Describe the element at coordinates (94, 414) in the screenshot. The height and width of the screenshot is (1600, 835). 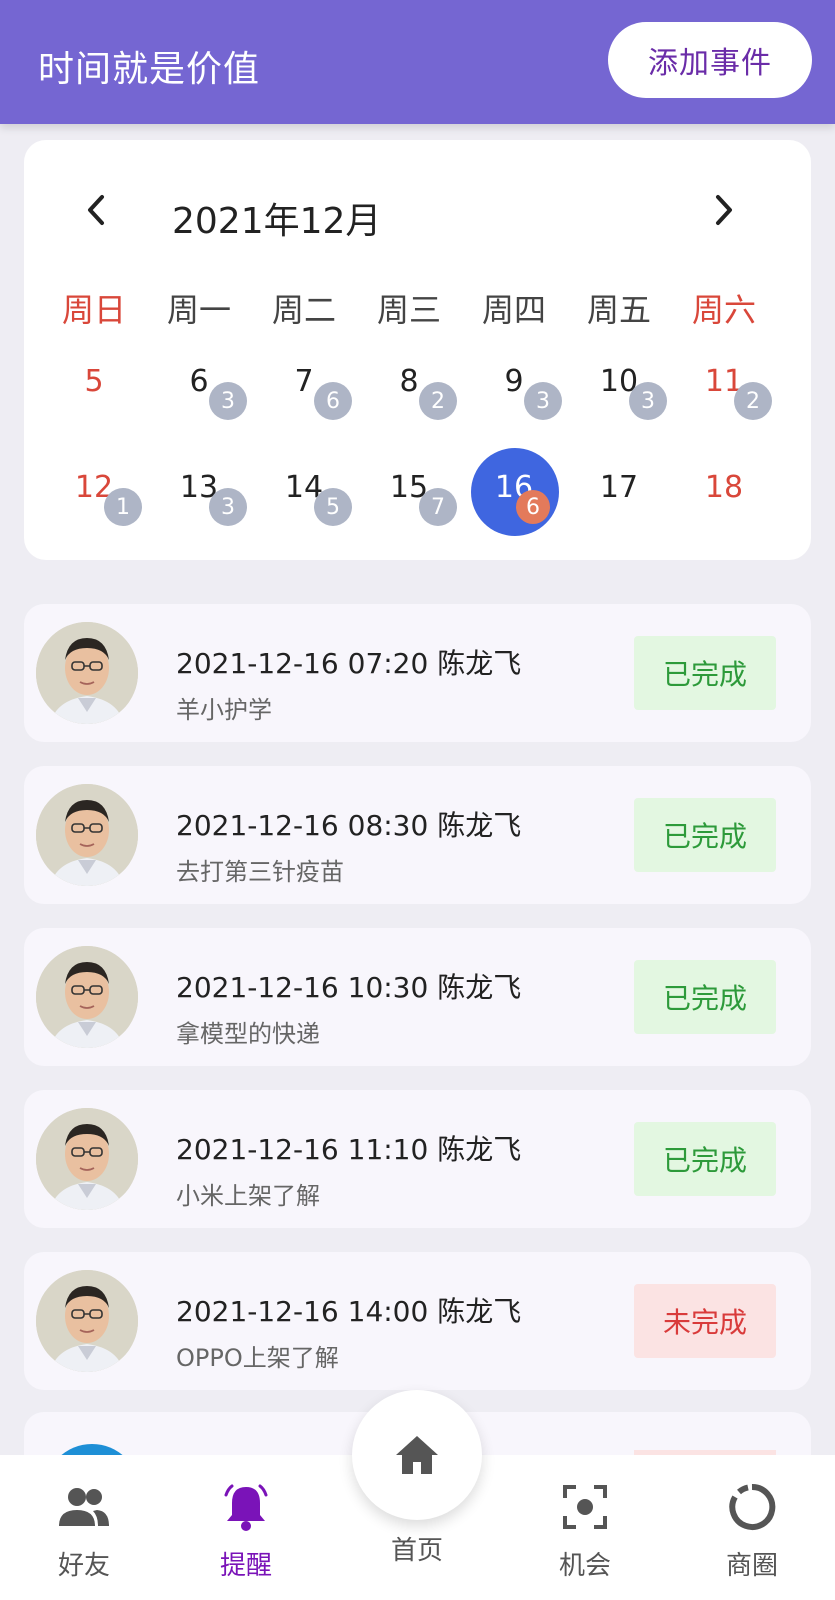
I see `calendar-day: 5` at that location.